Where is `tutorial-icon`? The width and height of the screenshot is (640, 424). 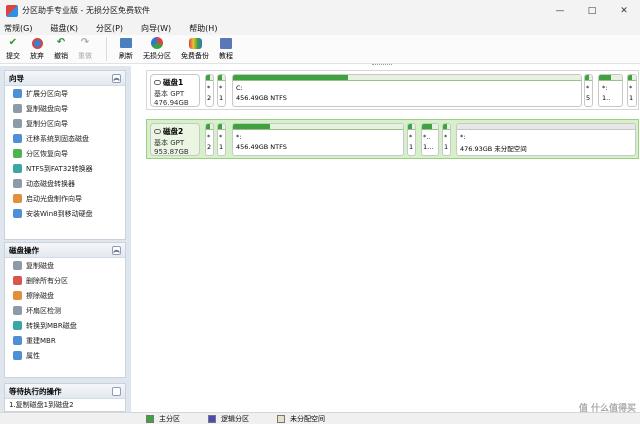 tutorial-icon is located at coordinates (226, 43).